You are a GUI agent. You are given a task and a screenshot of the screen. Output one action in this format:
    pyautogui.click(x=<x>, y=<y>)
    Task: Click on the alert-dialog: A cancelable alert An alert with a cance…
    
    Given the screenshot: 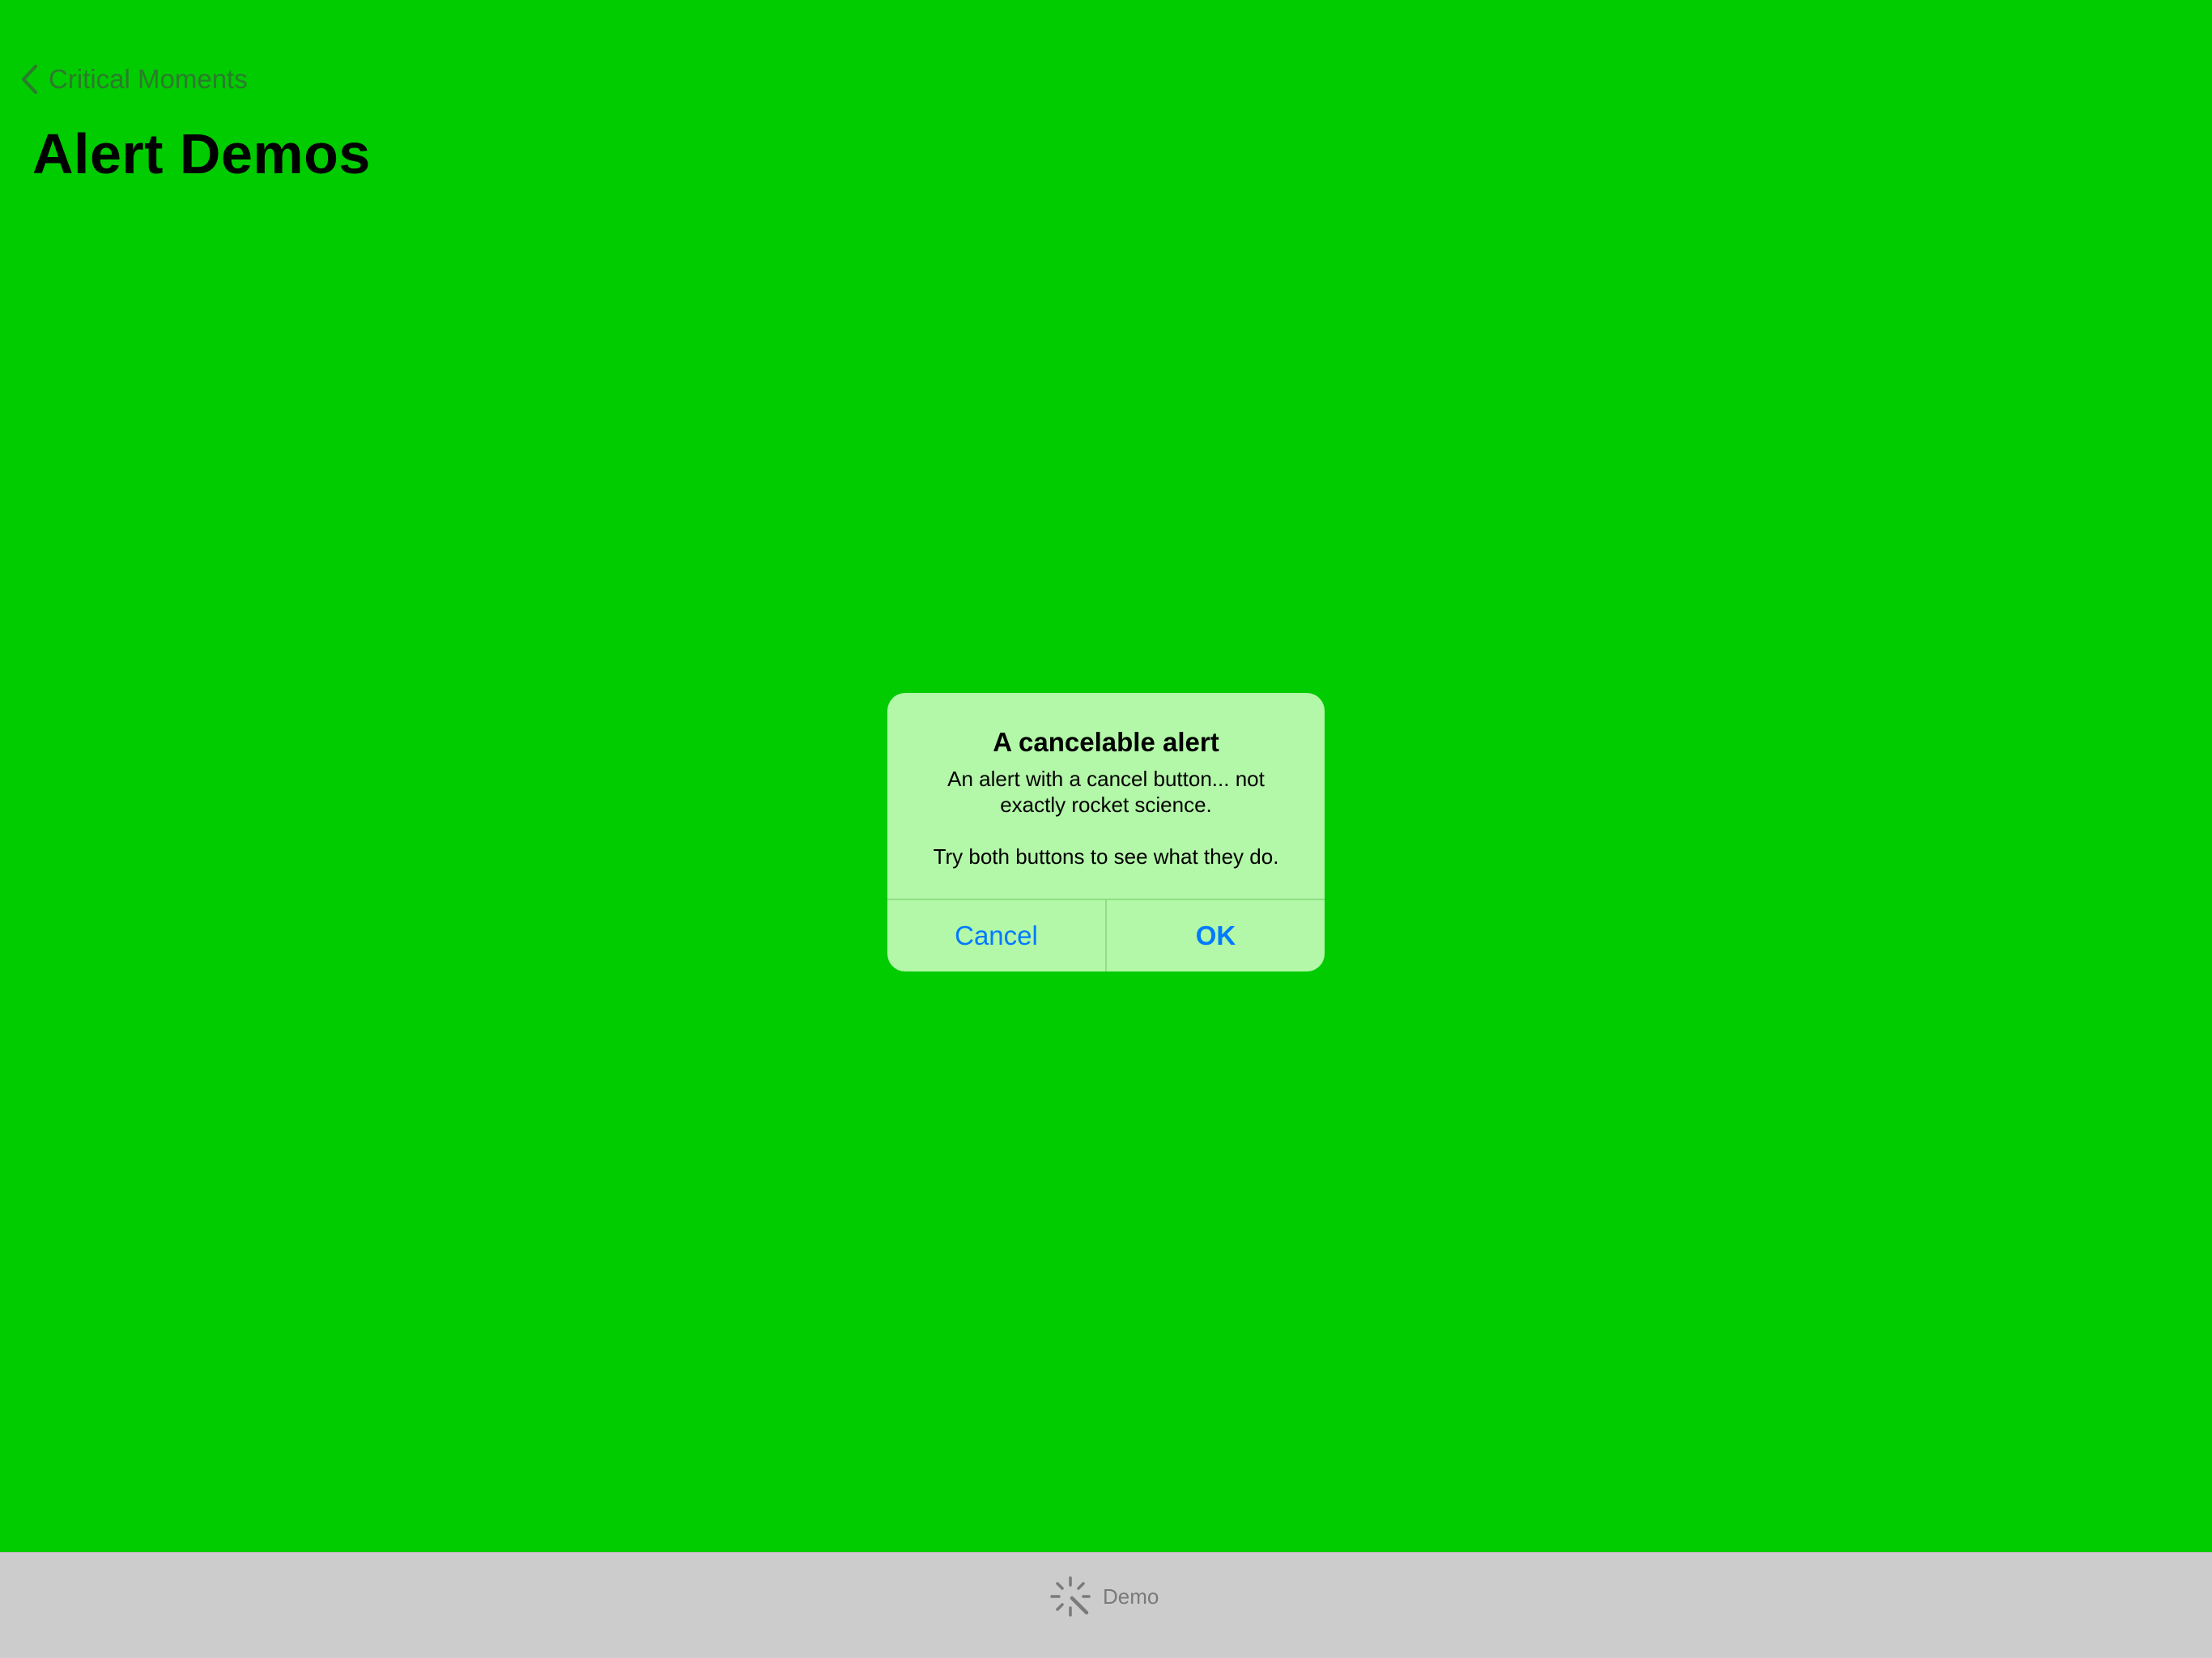 What is the action you would take?
    pyautogui.click(x=1106, y=832)
    